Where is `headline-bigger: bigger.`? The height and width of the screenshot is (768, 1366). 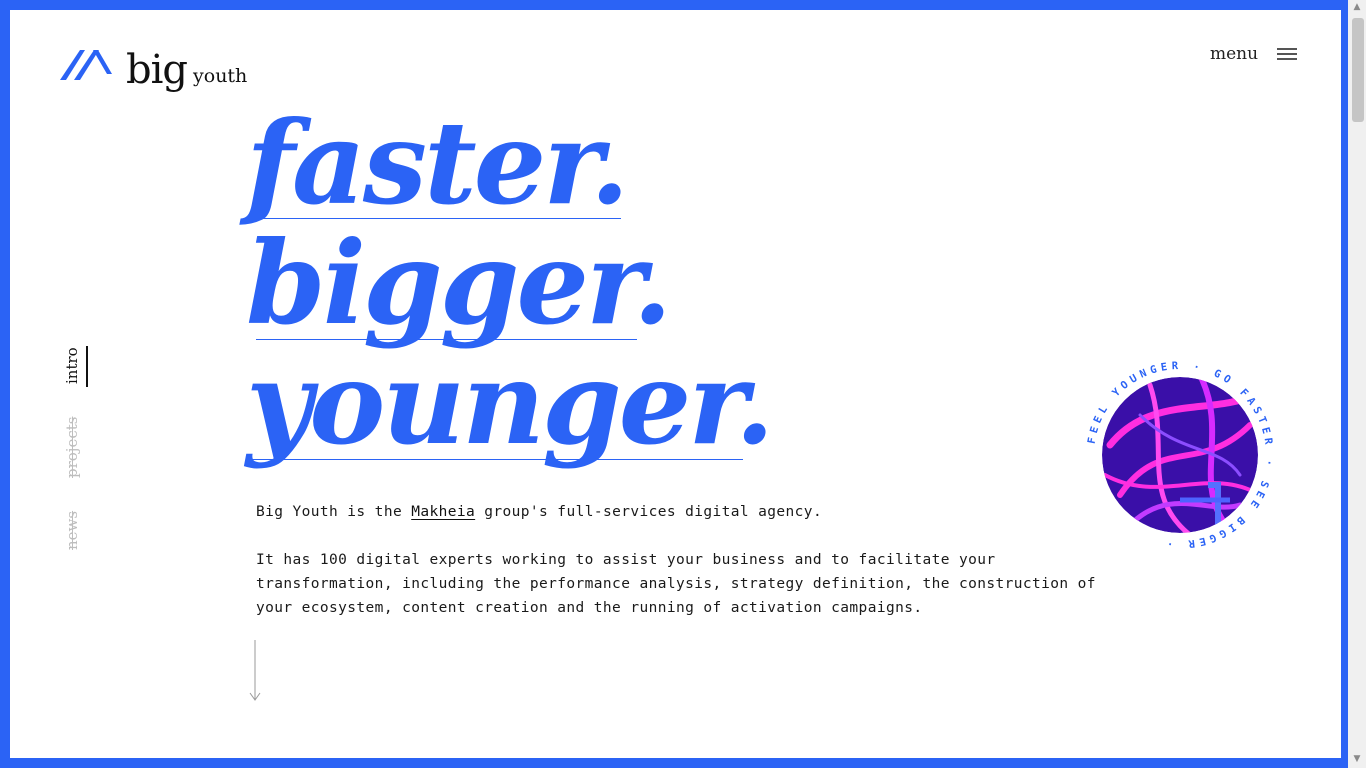
headline-bigger: bigger. is located at coordinates (459, 283).